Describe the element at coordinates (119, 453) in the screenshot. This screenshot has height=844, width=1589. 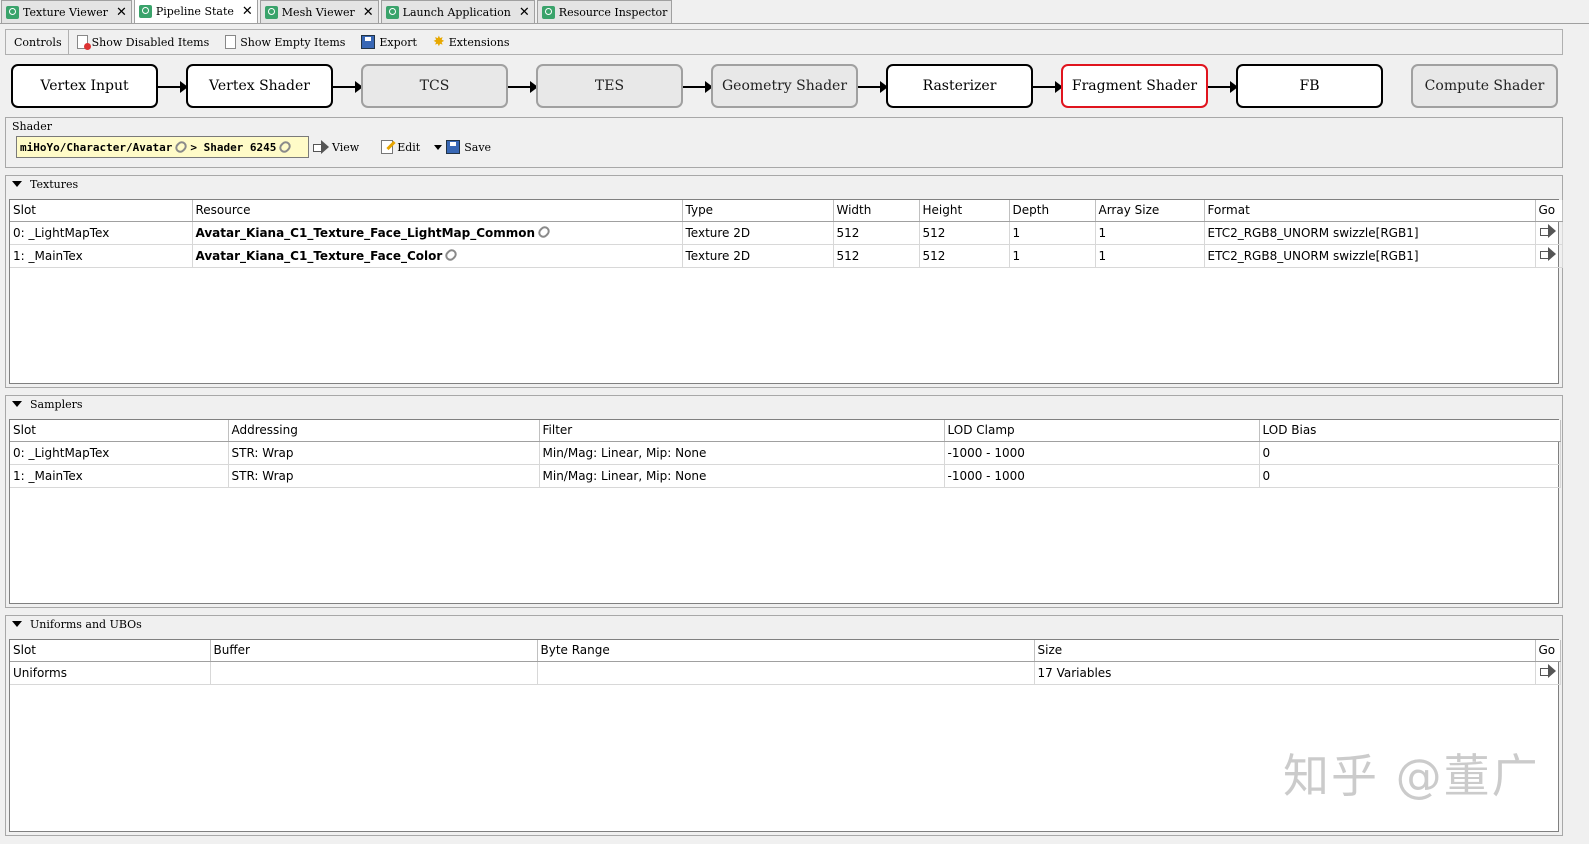
I see `cell-slot: 0: _LightMapTex` at that location.